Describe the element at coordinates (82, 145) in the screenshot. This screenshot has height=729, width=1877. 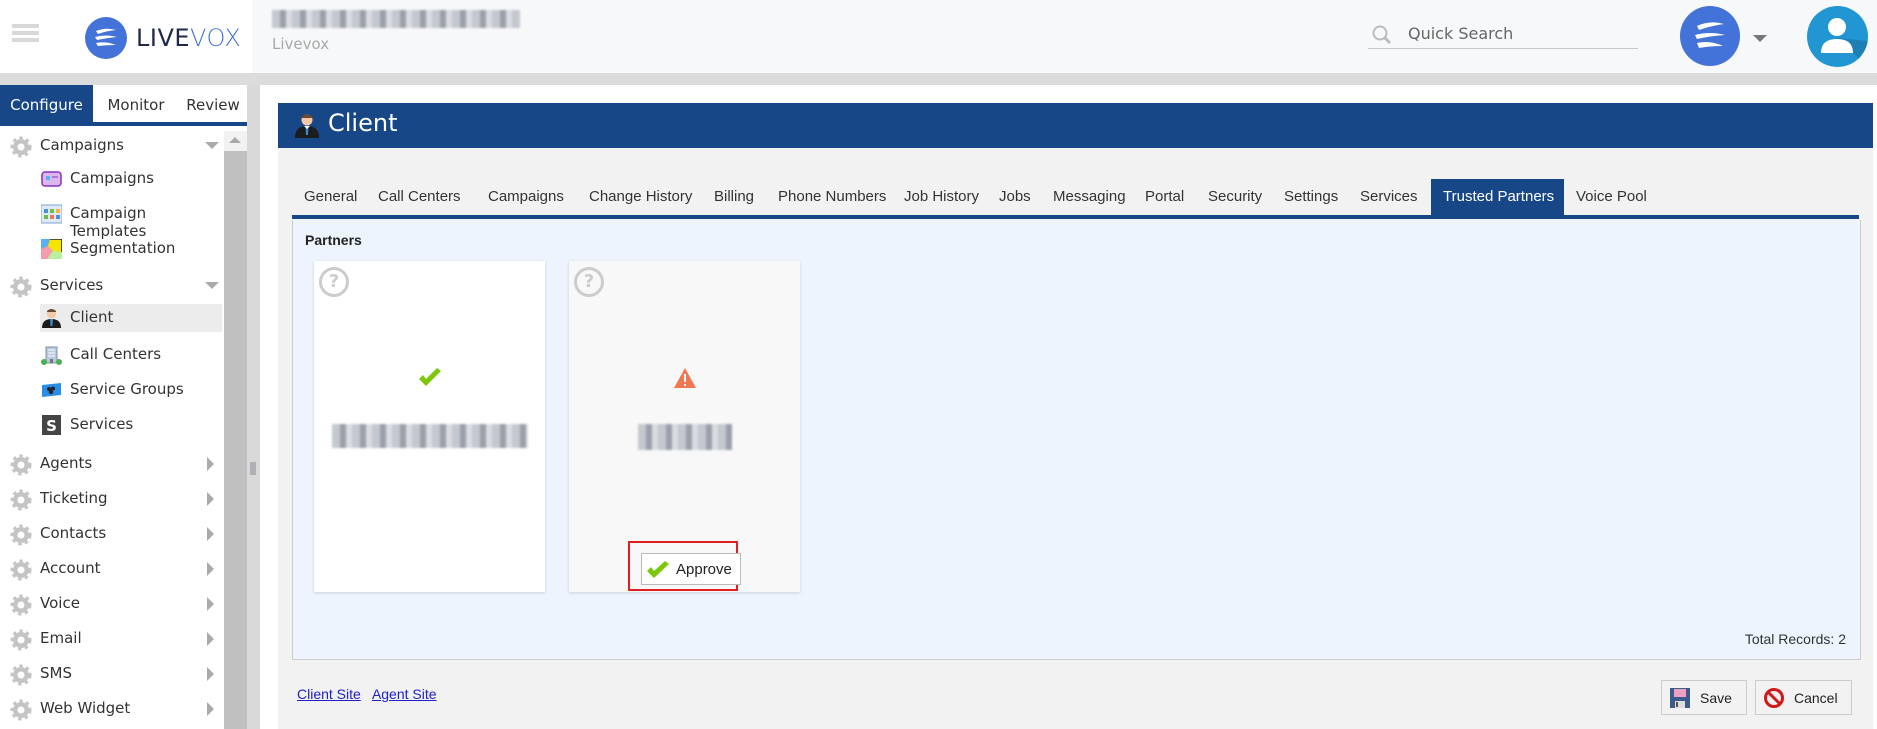
I see `sidebar-group-label: Campaigns` at that location.